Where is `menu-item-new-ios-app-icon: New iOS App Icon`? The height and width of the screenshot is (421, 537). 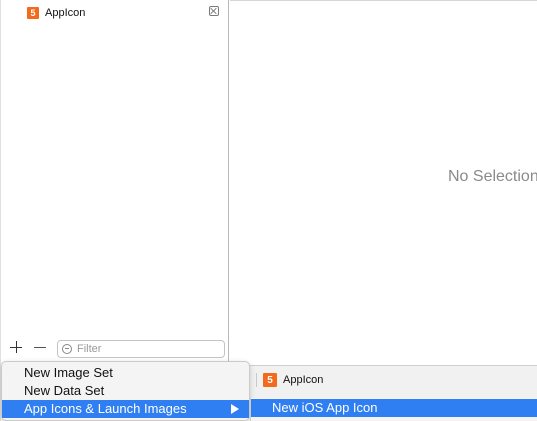
menu-item-new-ios-app-icon: New iOS App Icon is located at coordinates (394, 408).